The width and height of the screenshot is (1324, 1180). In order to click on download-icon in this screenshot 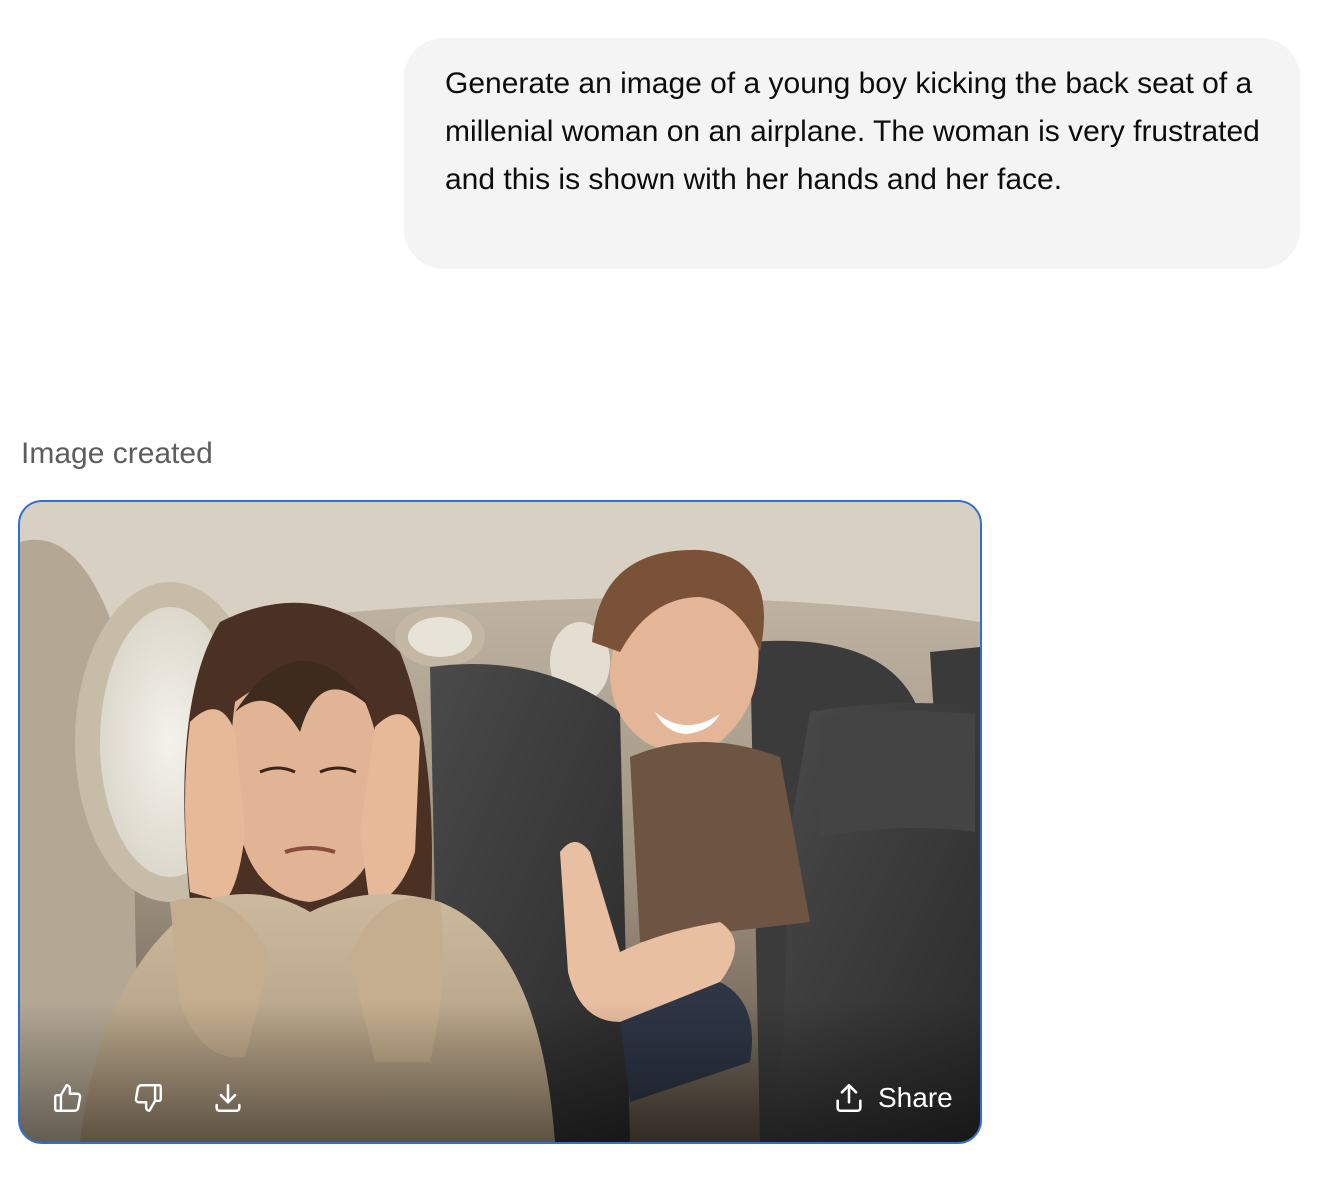, I will do `click(228, 1098)`.